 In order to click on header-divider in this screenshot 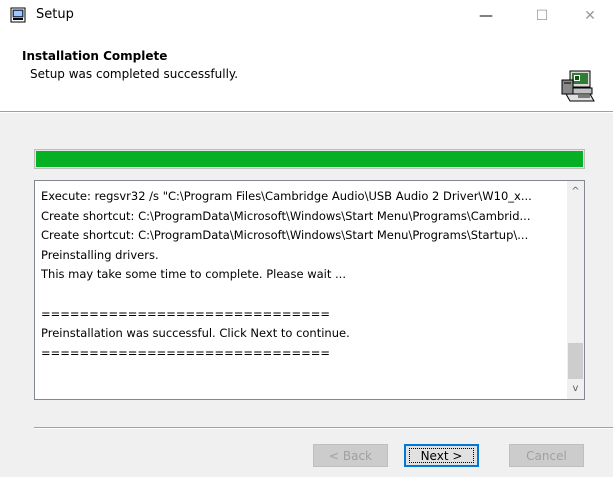, I will do `click(306, 112)`.